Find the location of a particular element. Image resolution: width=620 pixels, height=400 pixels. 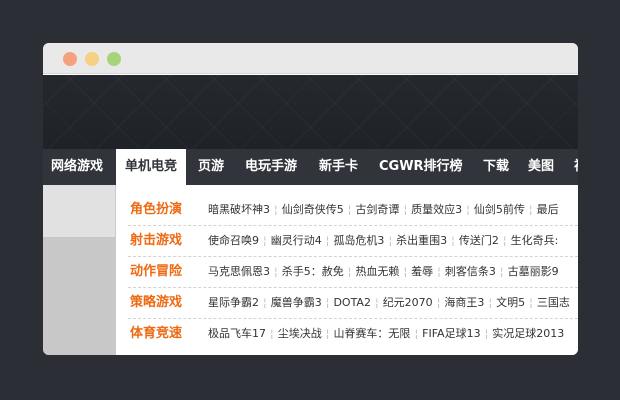

game-link: 刺客信条3 is located at coordinates (470, 271).